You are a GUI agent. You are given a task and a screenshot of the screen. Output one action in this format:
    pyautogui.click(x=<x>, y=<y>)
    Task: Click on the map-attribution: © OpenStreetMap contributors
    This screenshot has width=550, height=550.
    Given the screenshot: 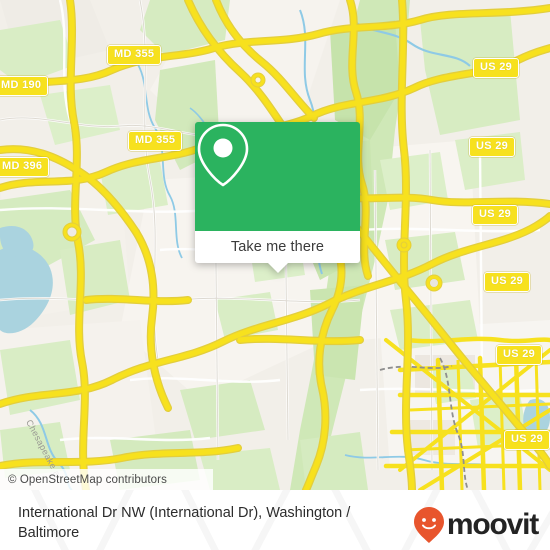 What is the action you would take?
    pyautogui.click(x=106, y=479)
    